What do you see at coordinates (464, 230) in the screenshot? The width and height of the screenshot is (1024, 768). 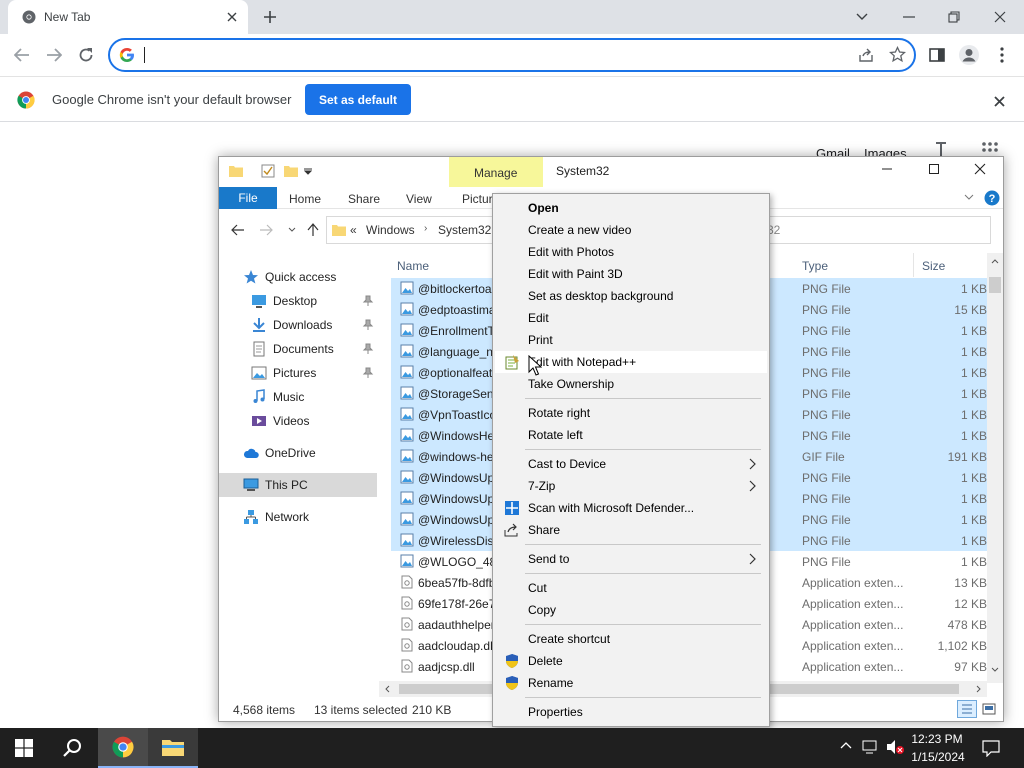 I see `breadcrumb-system32: System32` at bounding box center [464, 230].